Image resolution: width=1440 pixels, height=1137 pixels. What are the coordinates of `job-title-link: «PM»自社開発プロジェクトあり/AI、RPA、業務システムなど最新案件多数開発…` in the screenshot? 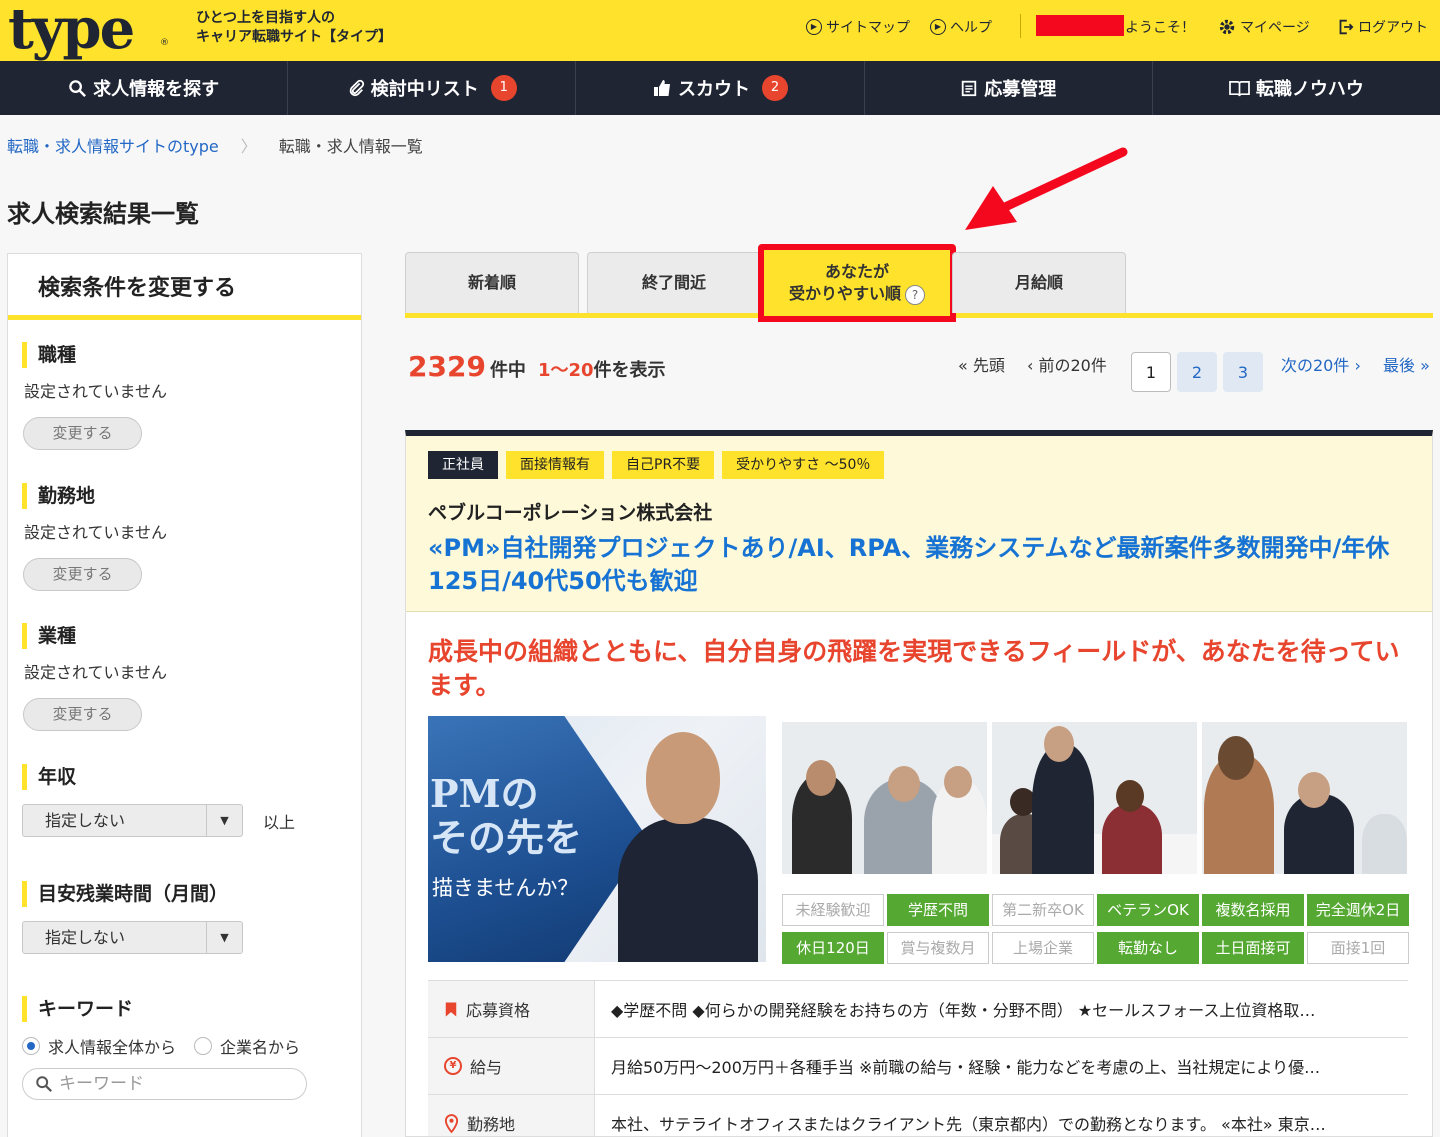 It's located at (923, 565).